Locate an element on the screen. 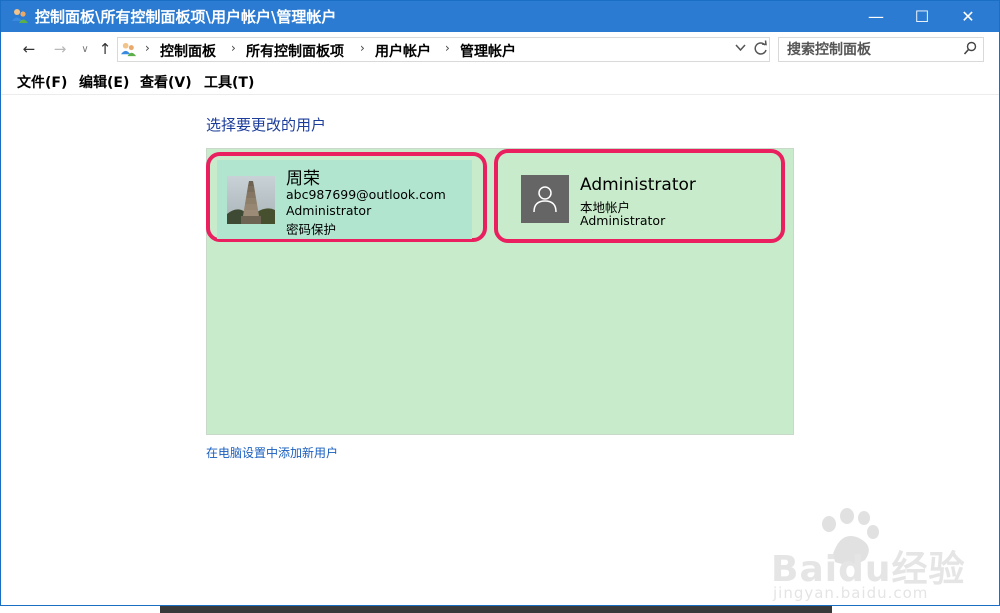 This screenshot has width=1000, height=613. title-bar: 控制面板\所有控制面板项\用户帐户\管理帐户 — ☐ ✕ is located at coordinates (500, 16).